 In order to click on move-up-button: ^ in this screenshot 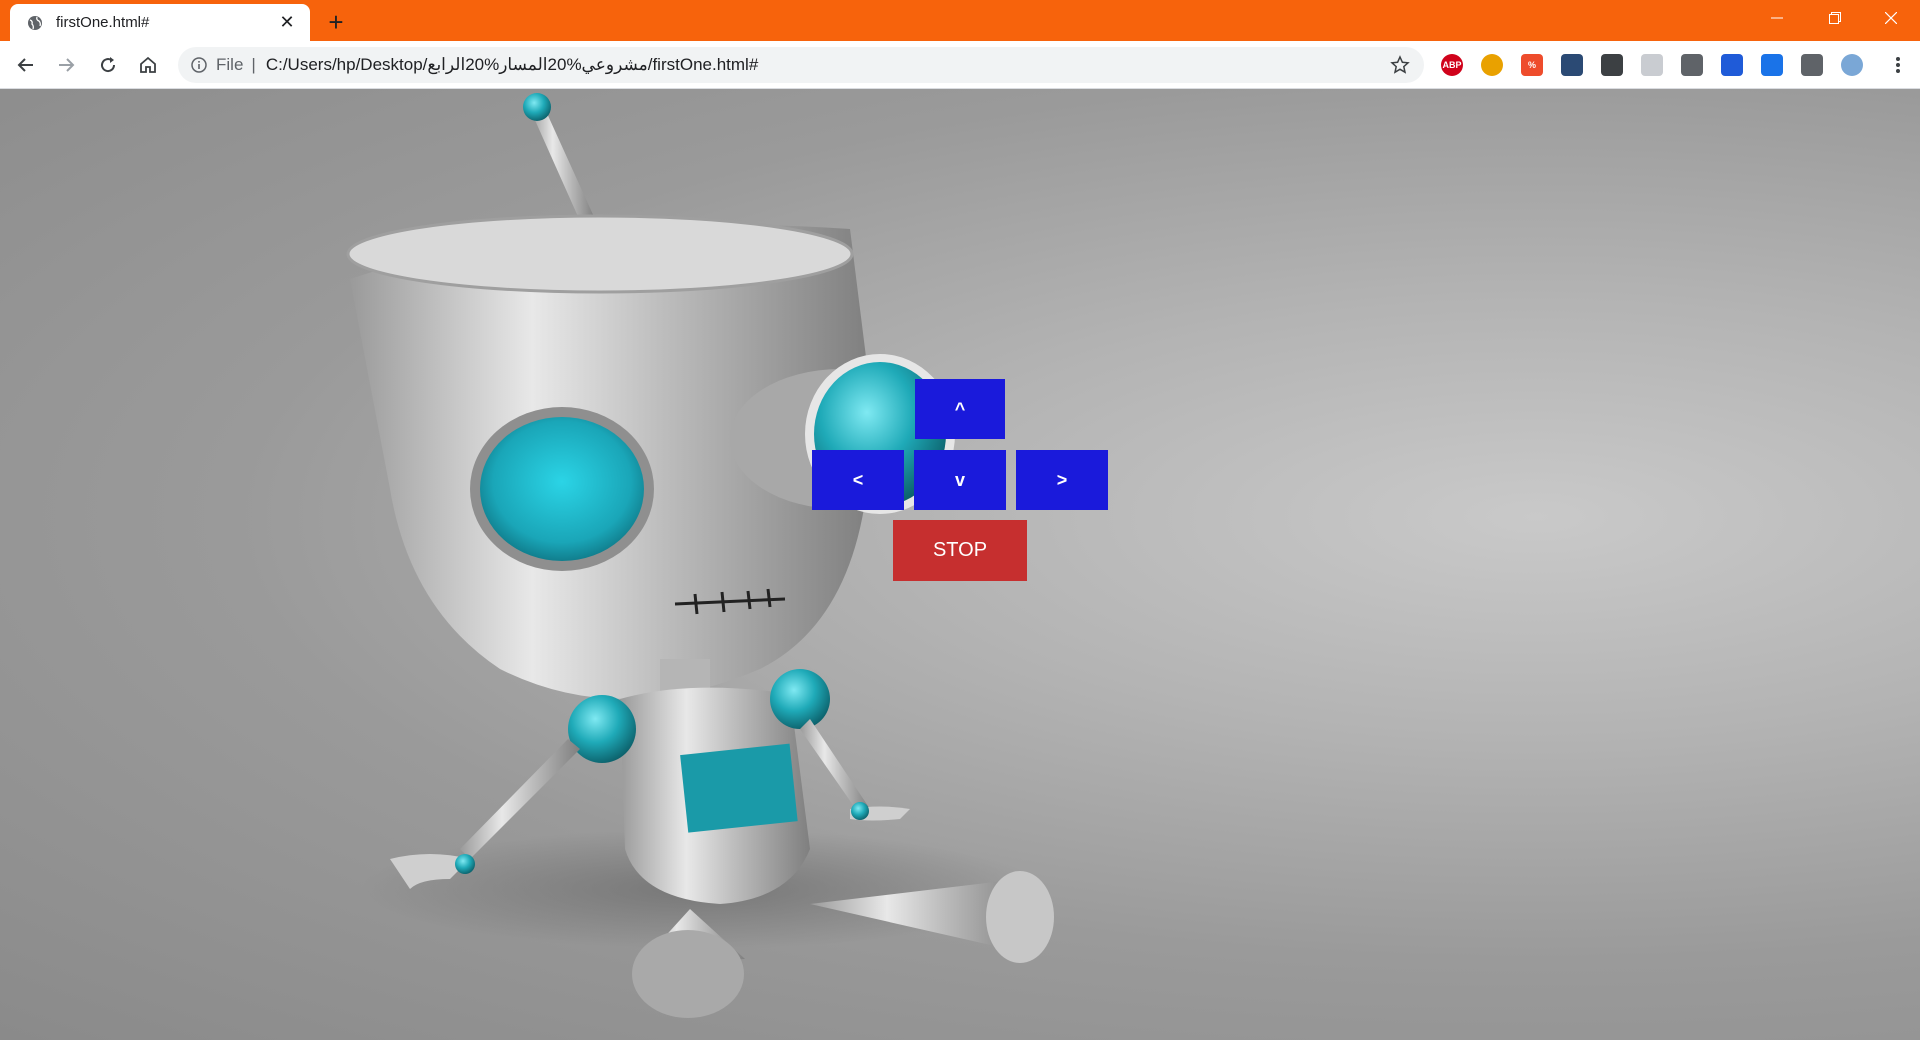, I will do `click(960, 409)`.